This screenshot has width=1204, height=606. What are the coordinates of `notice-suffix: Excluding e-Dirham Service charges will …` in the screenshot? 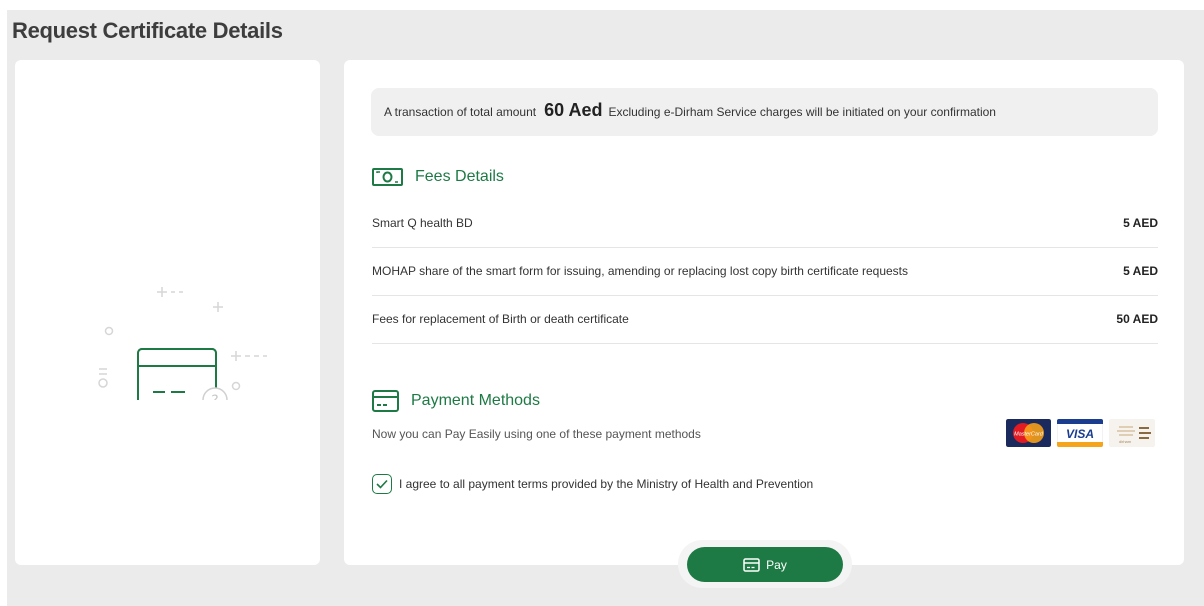 It's located at (802, 112).